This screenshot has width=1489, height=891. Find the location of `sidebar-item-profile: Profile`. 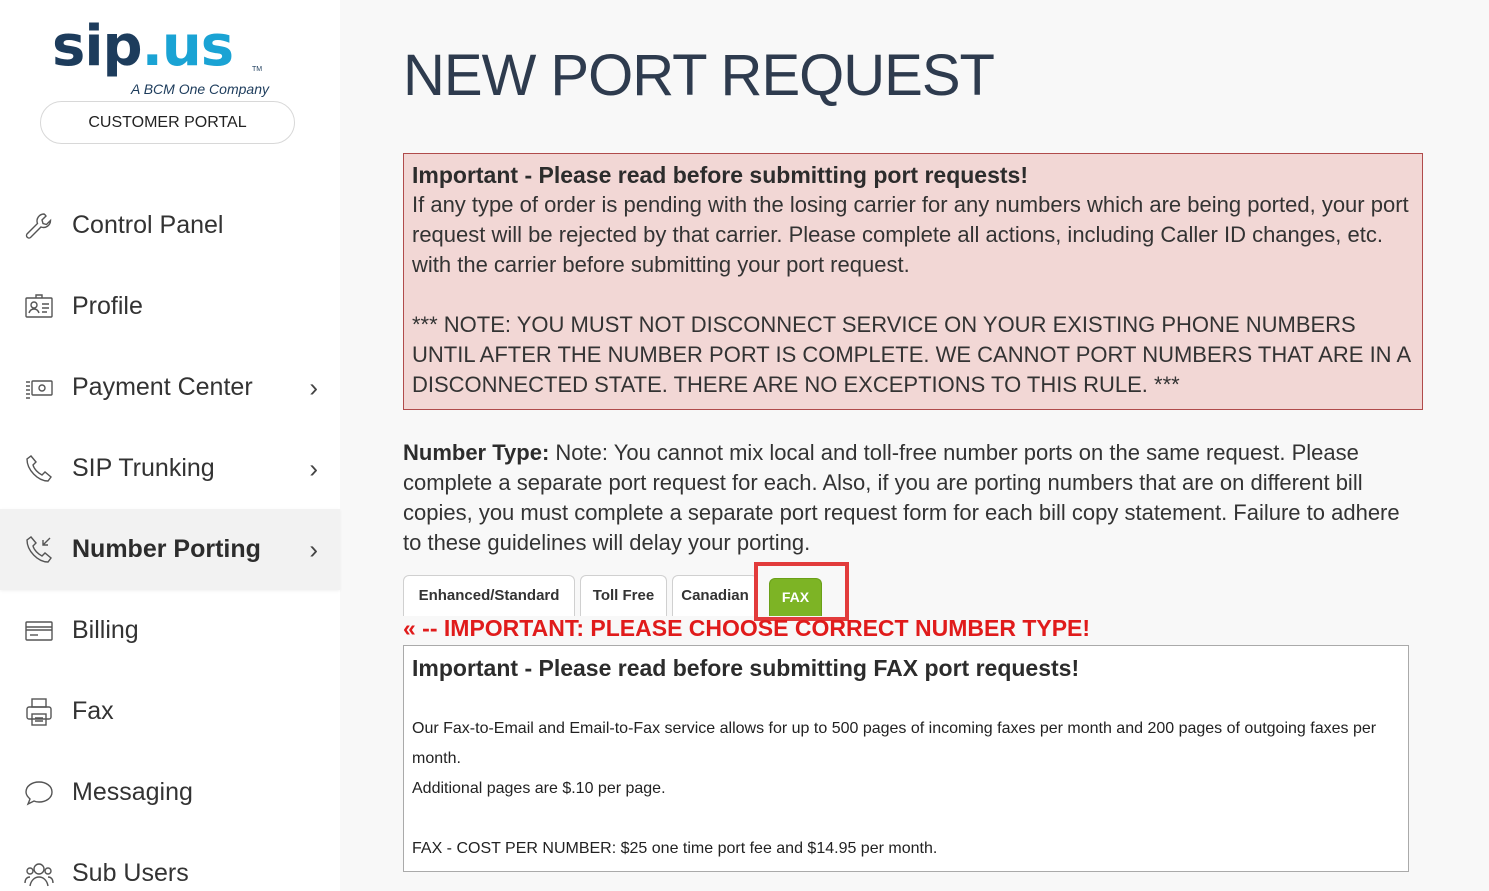

sidebar-item-profile: Profile is located at coordinates (170, 306).